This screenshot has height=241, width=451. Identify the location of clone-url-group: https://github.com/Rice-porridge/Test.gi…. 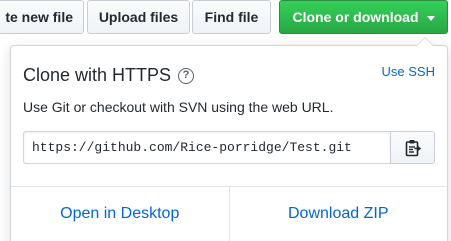
(229, 147).